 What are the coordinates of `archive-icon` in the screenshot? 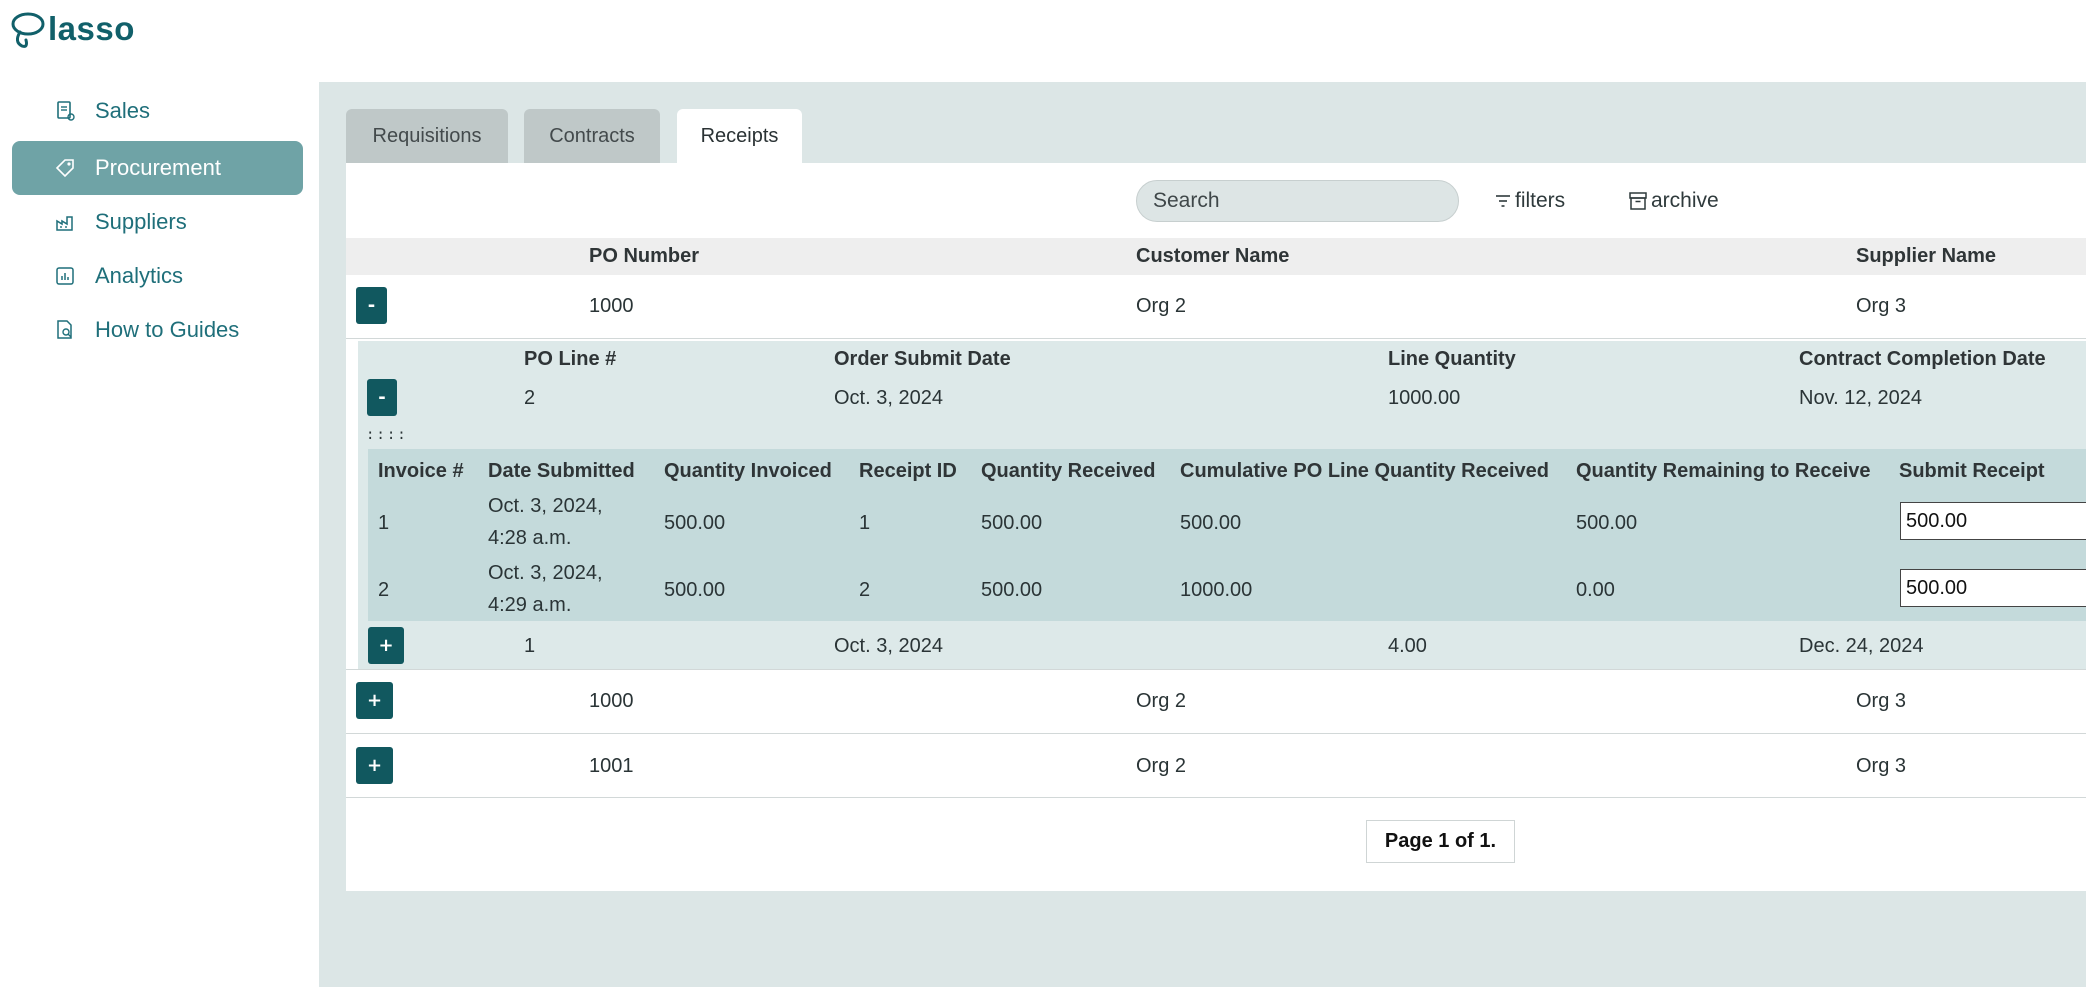 It's located at (1638, 201).